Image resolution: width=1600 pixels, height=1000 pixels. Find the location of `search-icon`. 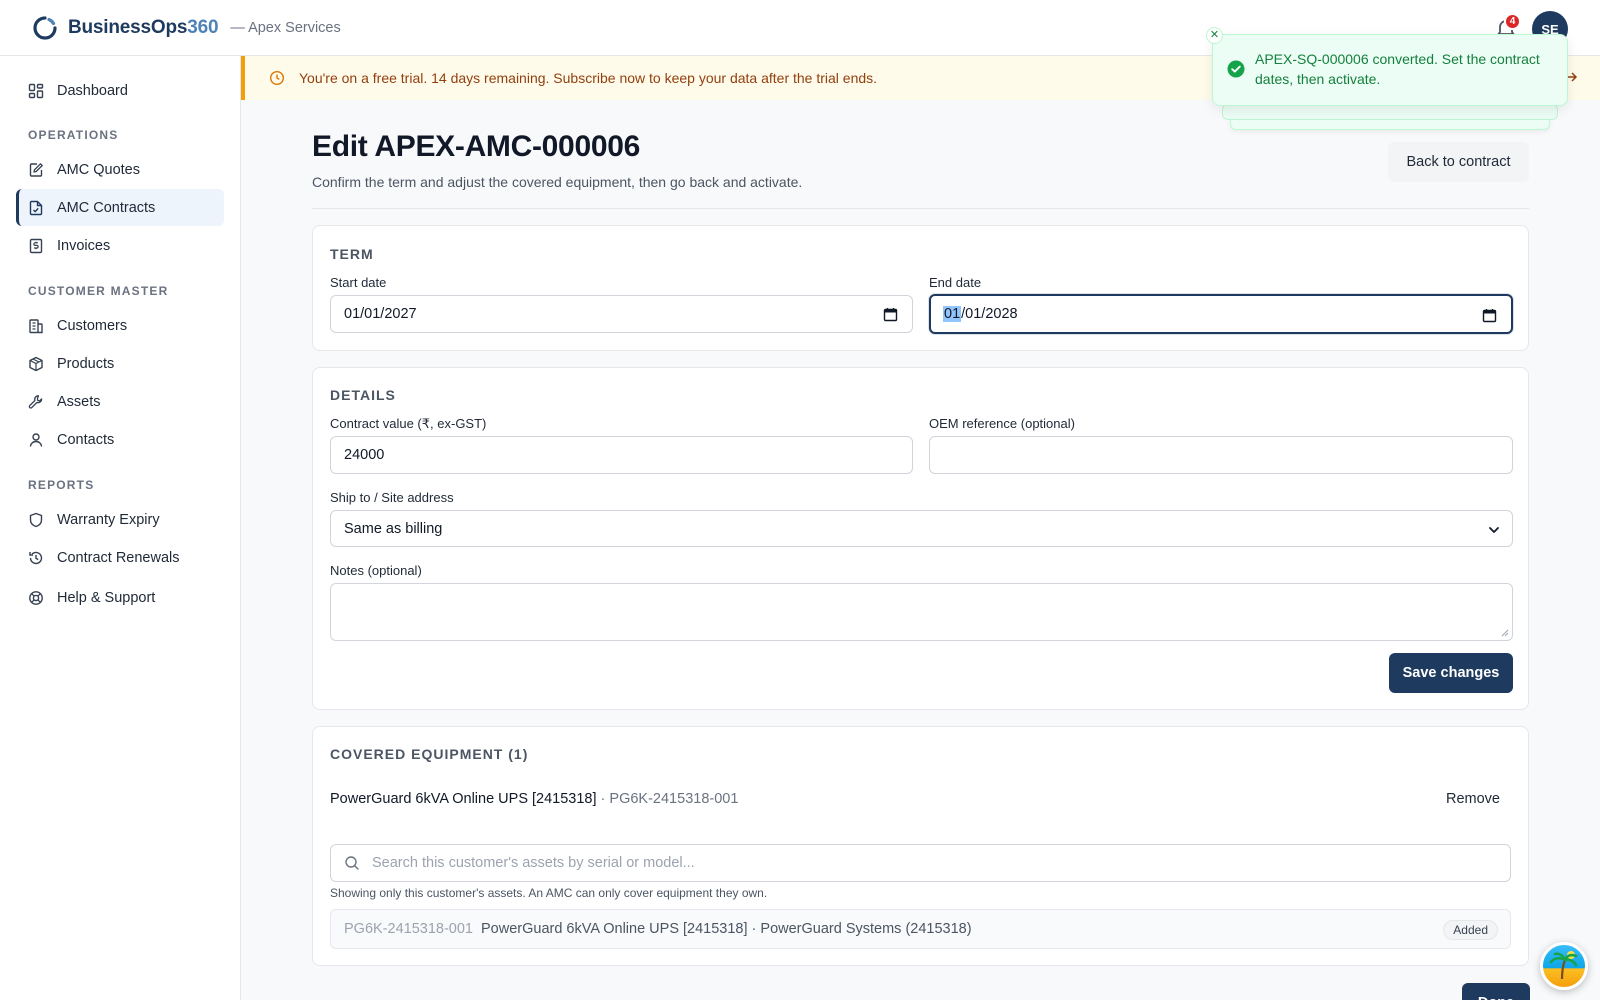

search-icon is located at coordinates (352, 863).